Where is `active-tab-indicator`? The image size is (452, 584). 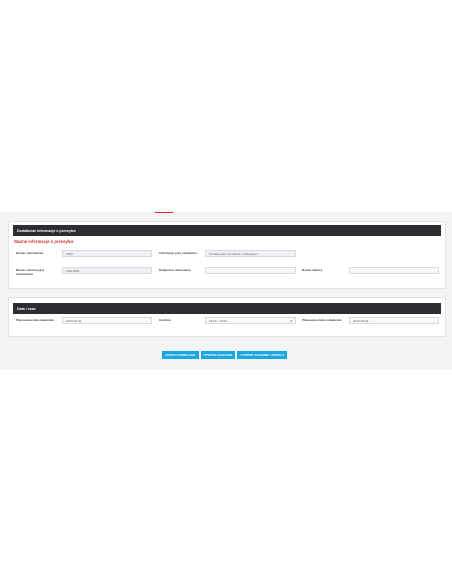
active-tab-indicator is located at coordinates (164, 212).